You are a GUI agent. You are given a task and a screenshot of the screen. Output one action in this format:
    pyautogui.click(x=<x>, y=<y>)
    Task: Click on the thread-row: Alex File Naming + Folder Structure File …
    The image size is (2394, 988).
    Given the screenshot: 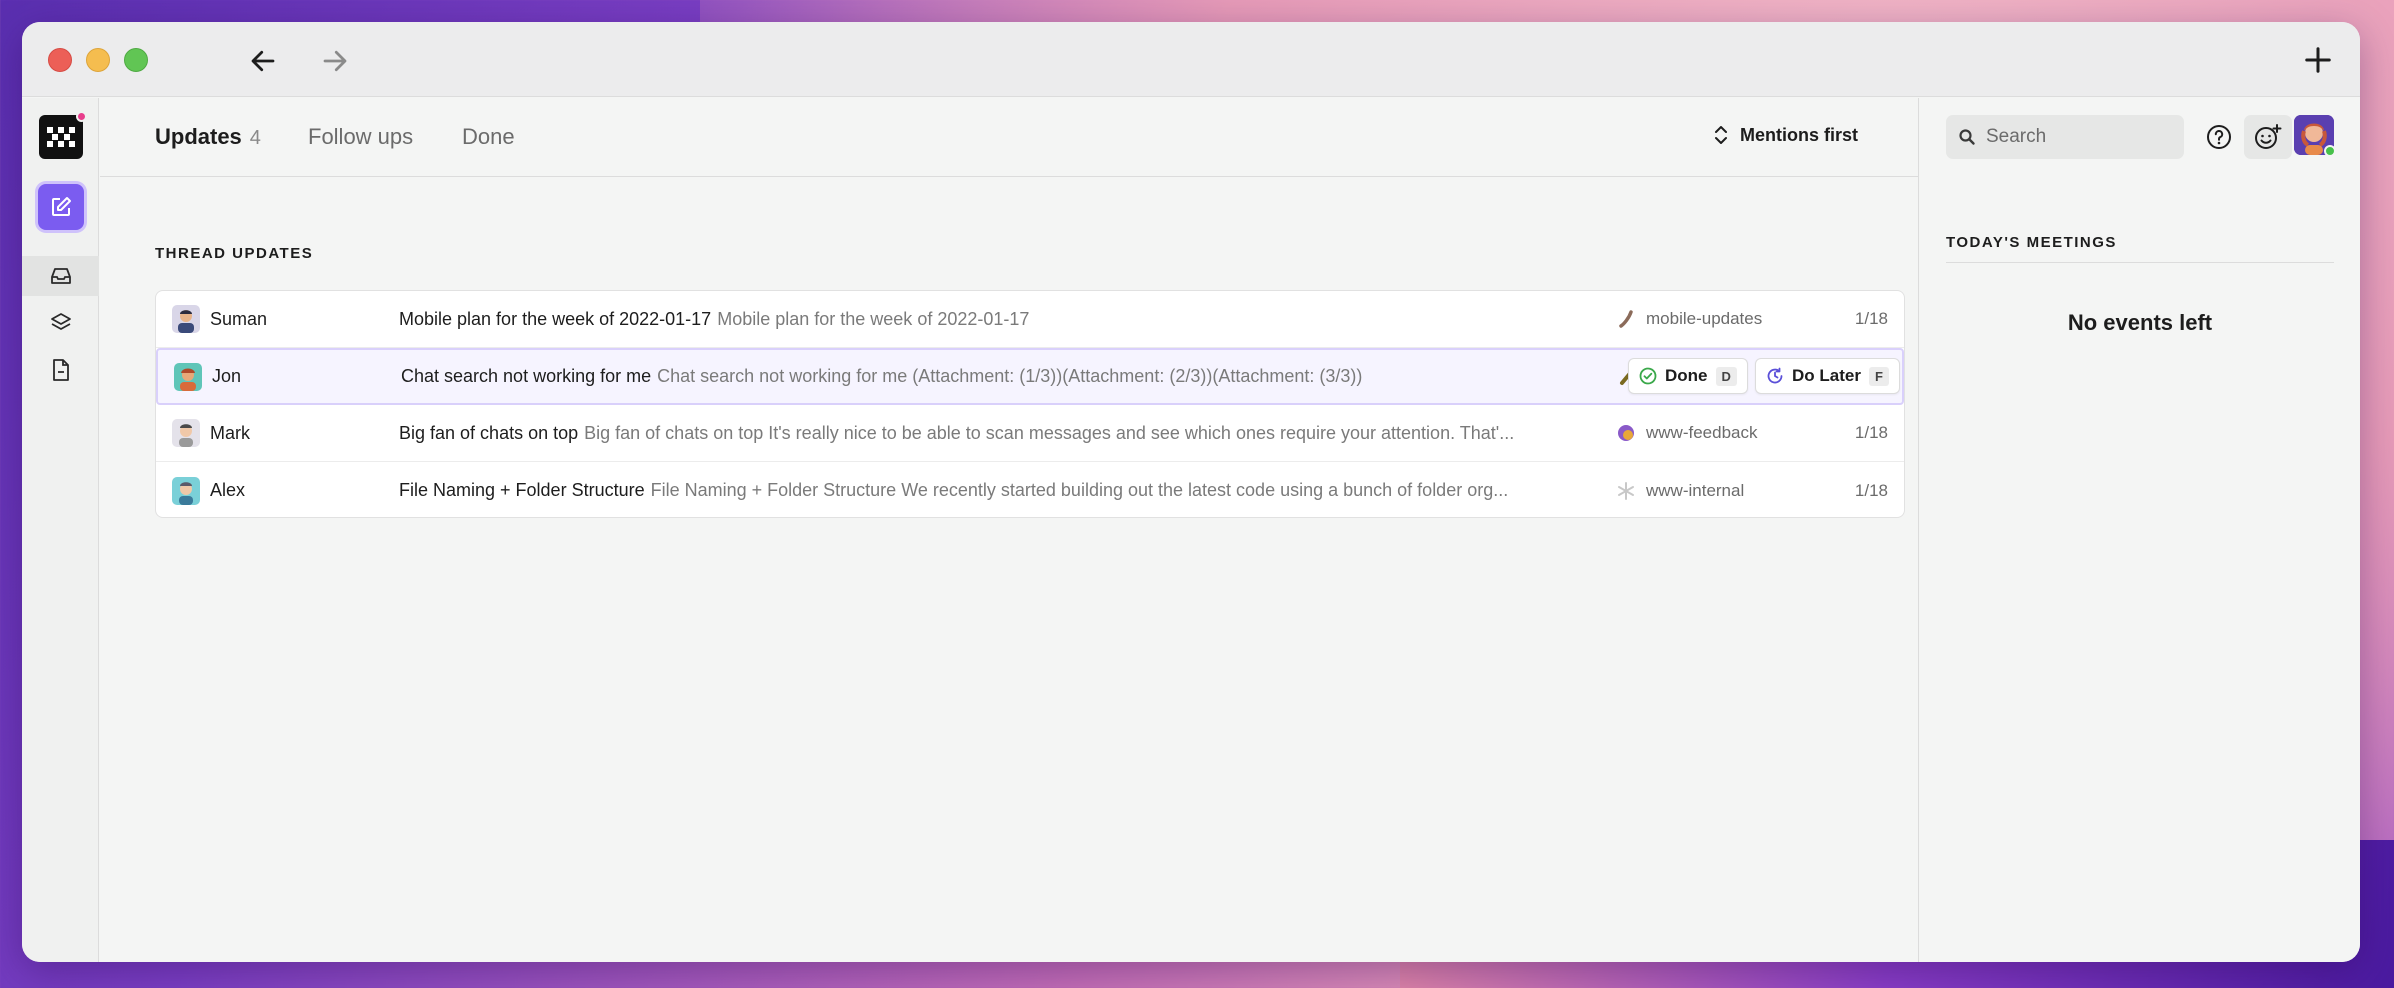 What is the action you would take?
    pyautogui.click(x=1030, y=489)
    